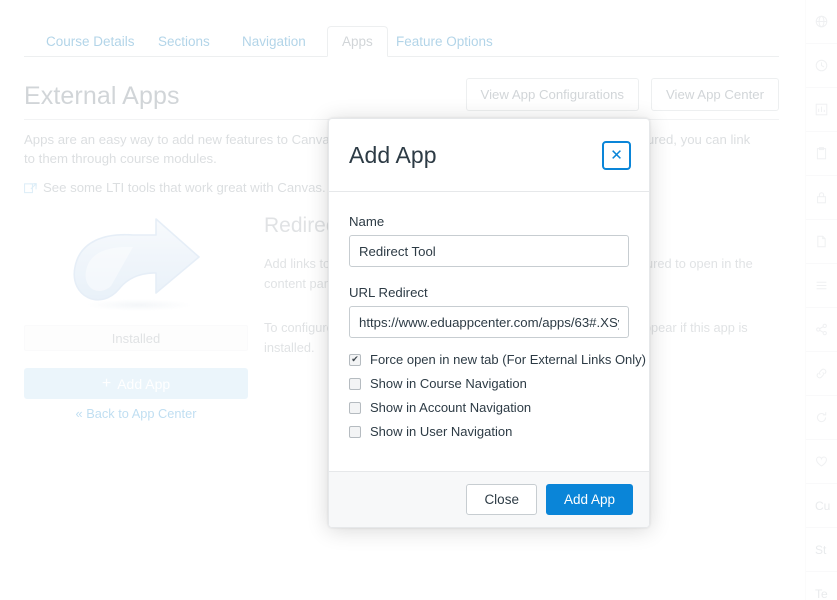  I want to click on tab-course-details: Course Details, so click(90, 41).